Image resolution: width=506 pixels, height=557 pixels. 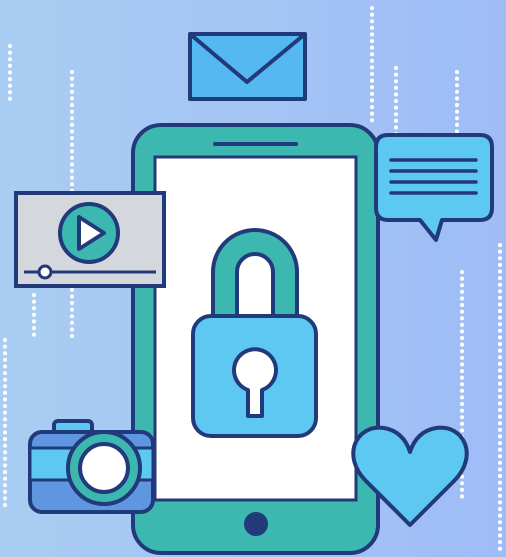 I want to click on progress-handle, so click(x=45, y=272).